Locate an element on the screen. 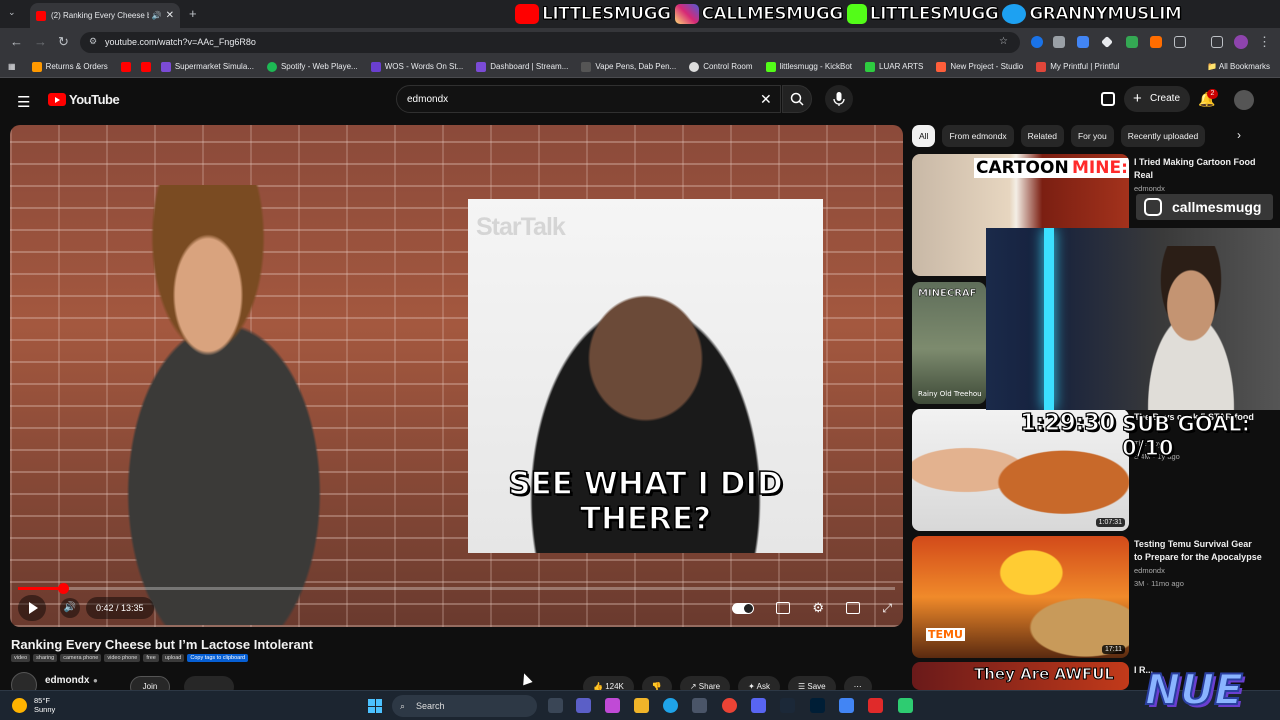 The width and height of the screenshot is (1280, 720). forward-icon: → is located at coordinates (40, 41).